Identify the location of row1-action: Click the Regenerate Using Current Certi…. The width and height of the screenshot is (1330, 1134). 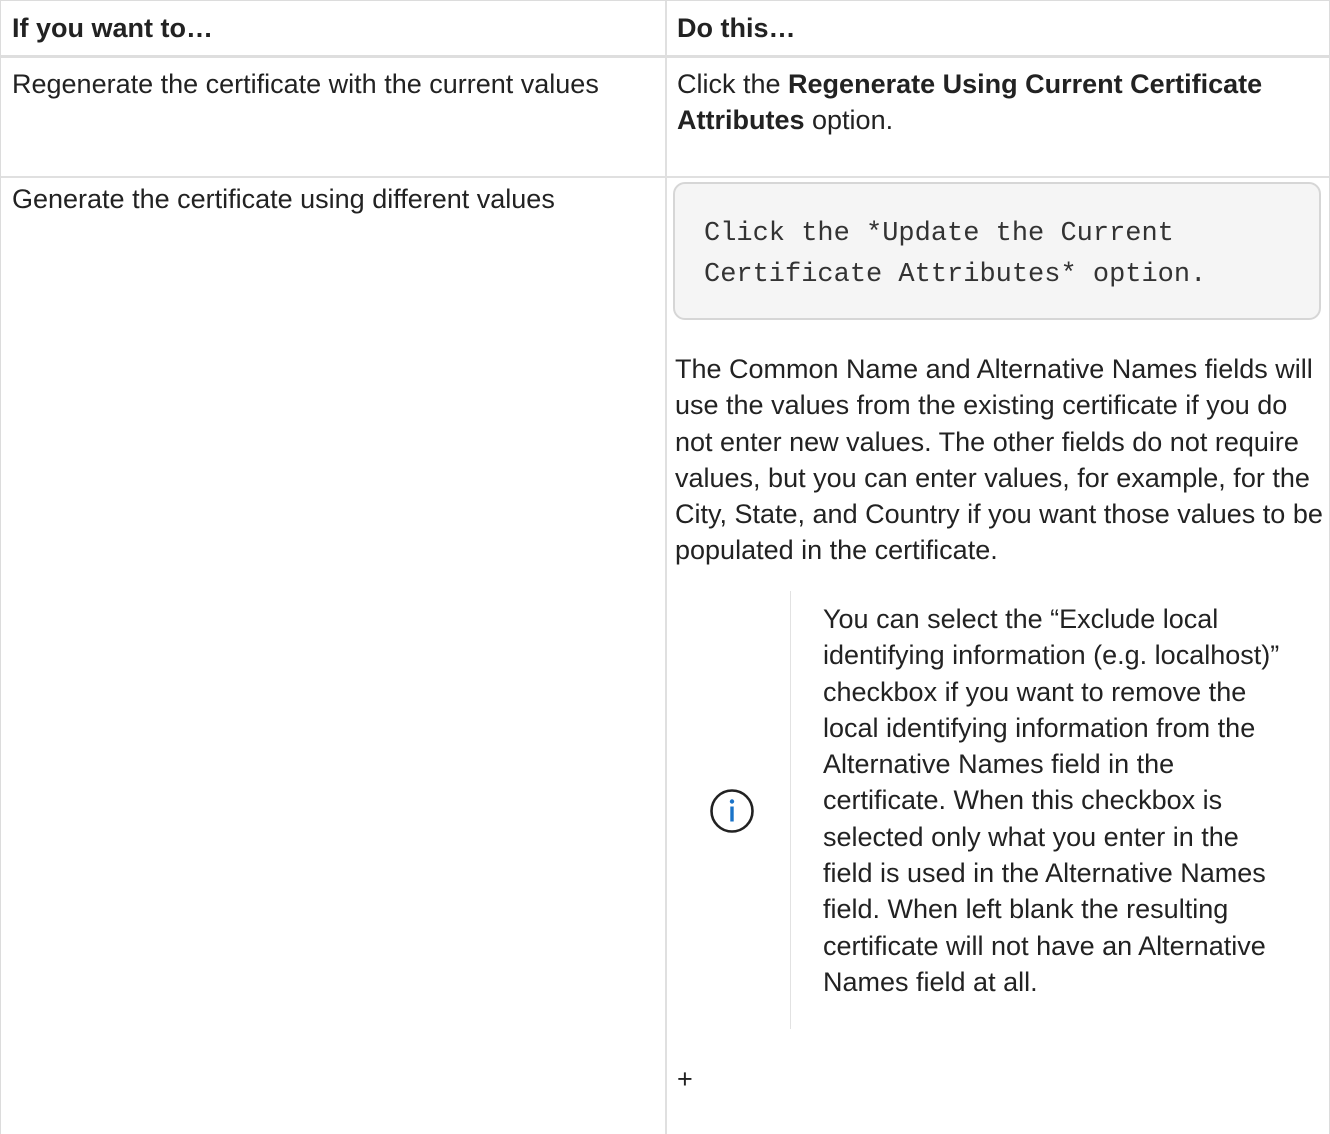
(997, 102).